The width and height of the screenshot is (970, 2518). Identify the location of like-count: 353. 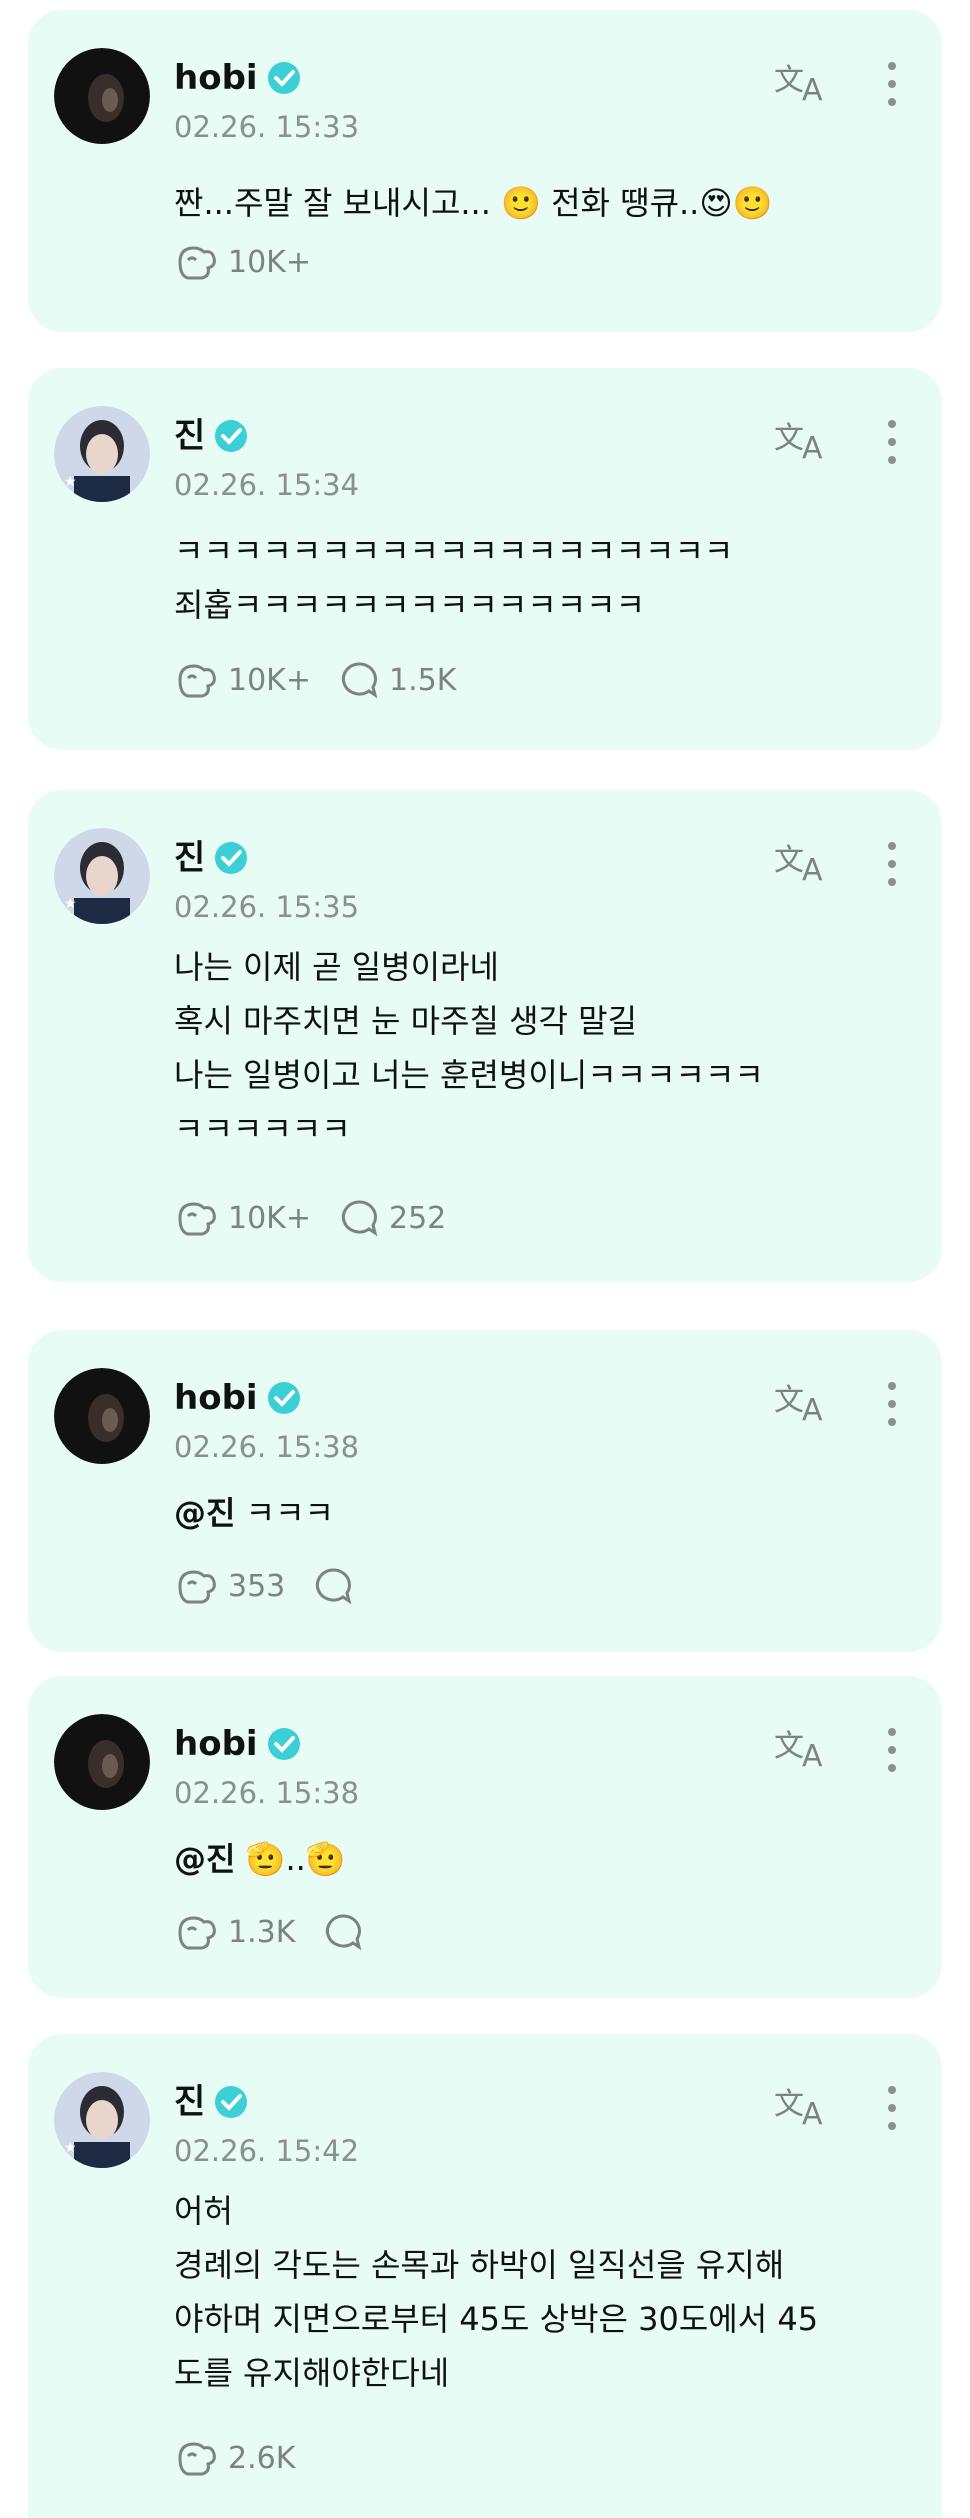
(257, 1586).